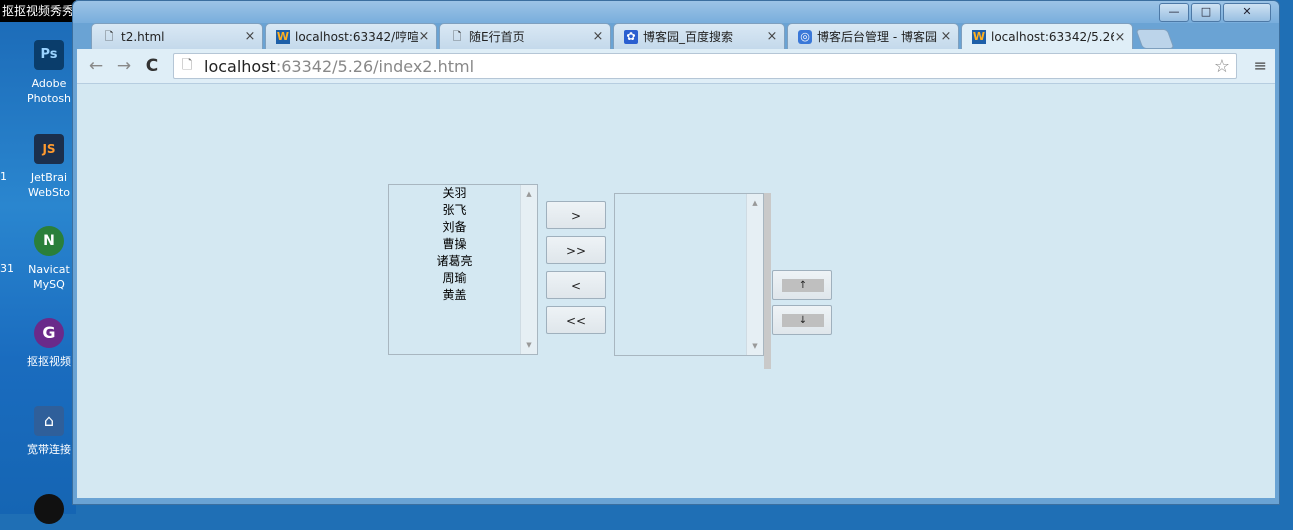 Image resolution: width=1293 pixels, height=530 pixels. I want to click on video-app-icon: G, so click(49, 333).